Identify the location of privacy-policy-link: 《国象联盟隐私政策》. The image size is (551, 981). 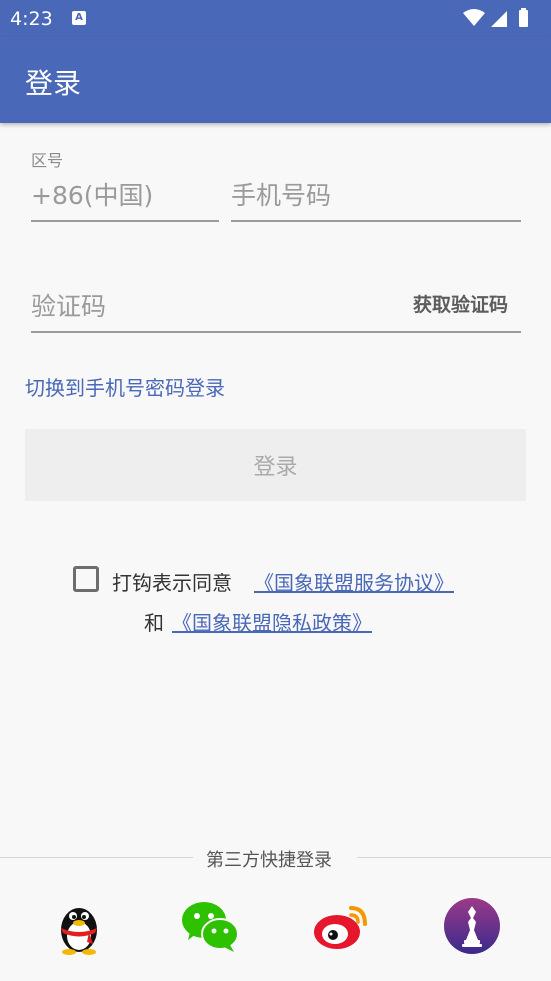
(272, 621).